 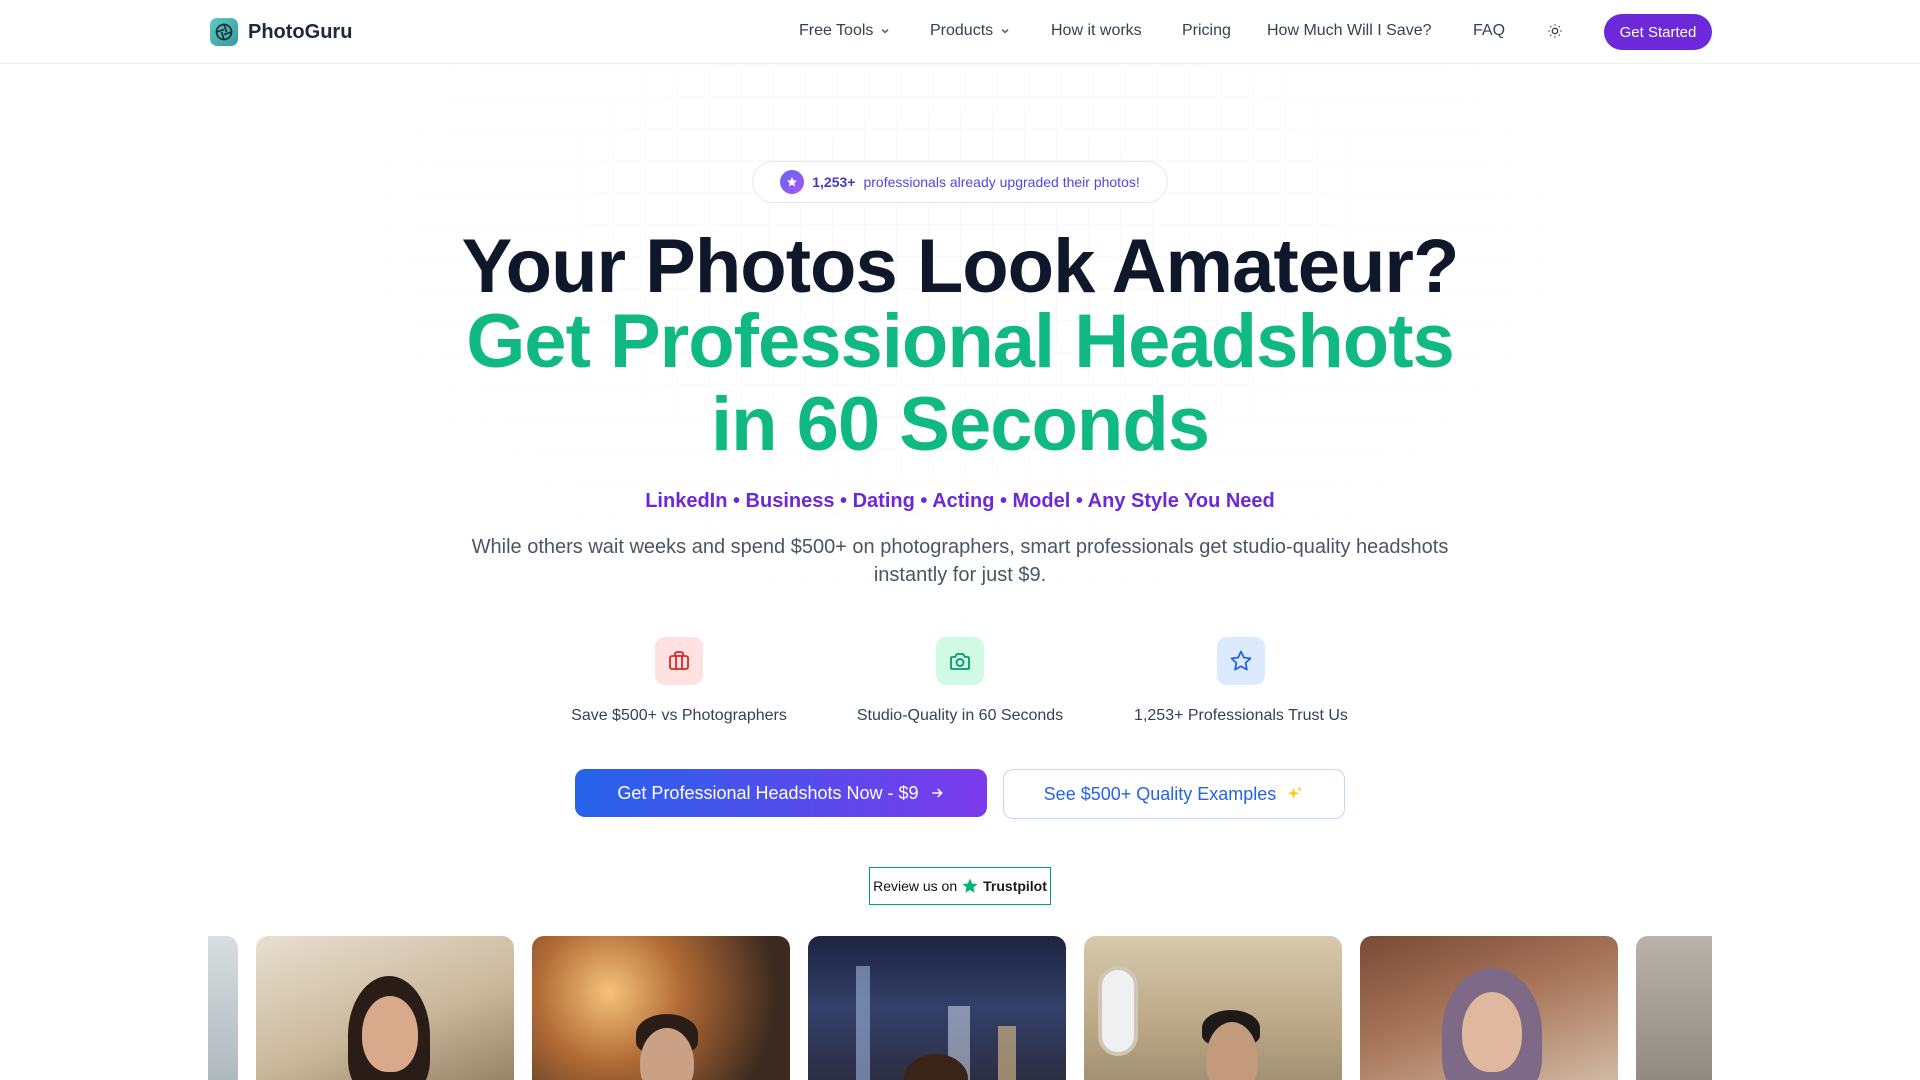 What do you see at coordinates (679, 661) in the screenshot?
I see `briefcase-icon` at bounding box center [679, 661].